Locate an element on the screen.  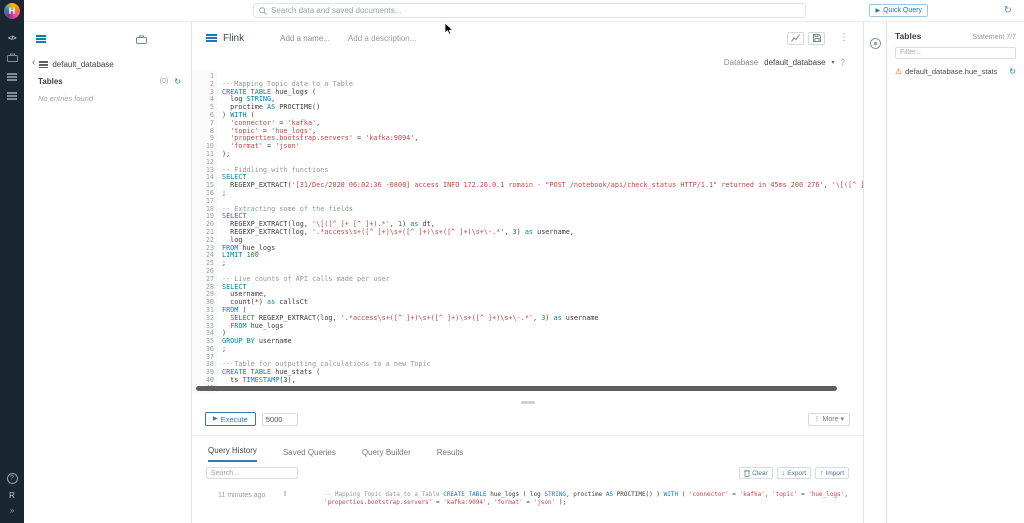
chart-icon is located at coordinates (795, 38).